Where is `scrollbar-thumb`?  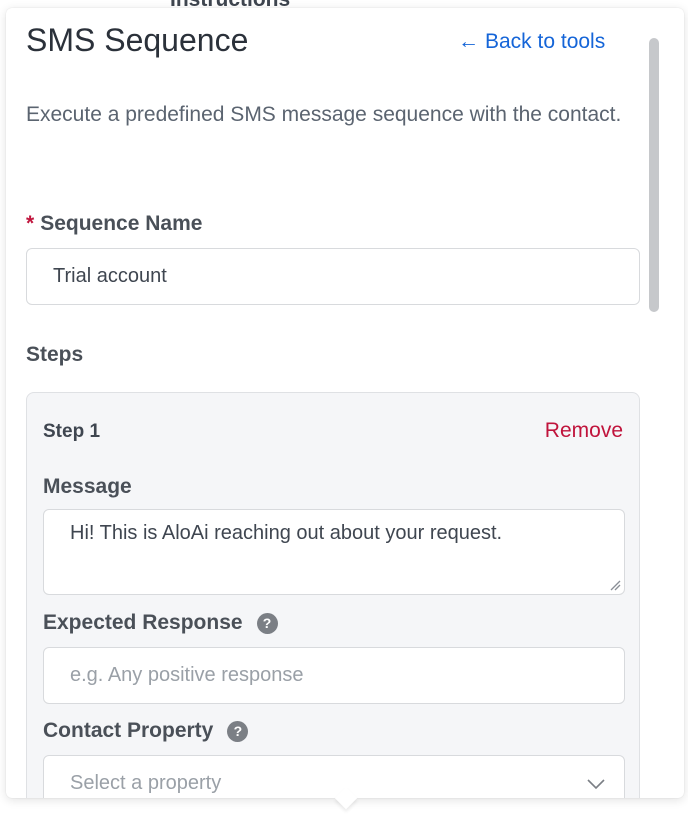 scrollbar-thumb is located at coordinates (654, 175).